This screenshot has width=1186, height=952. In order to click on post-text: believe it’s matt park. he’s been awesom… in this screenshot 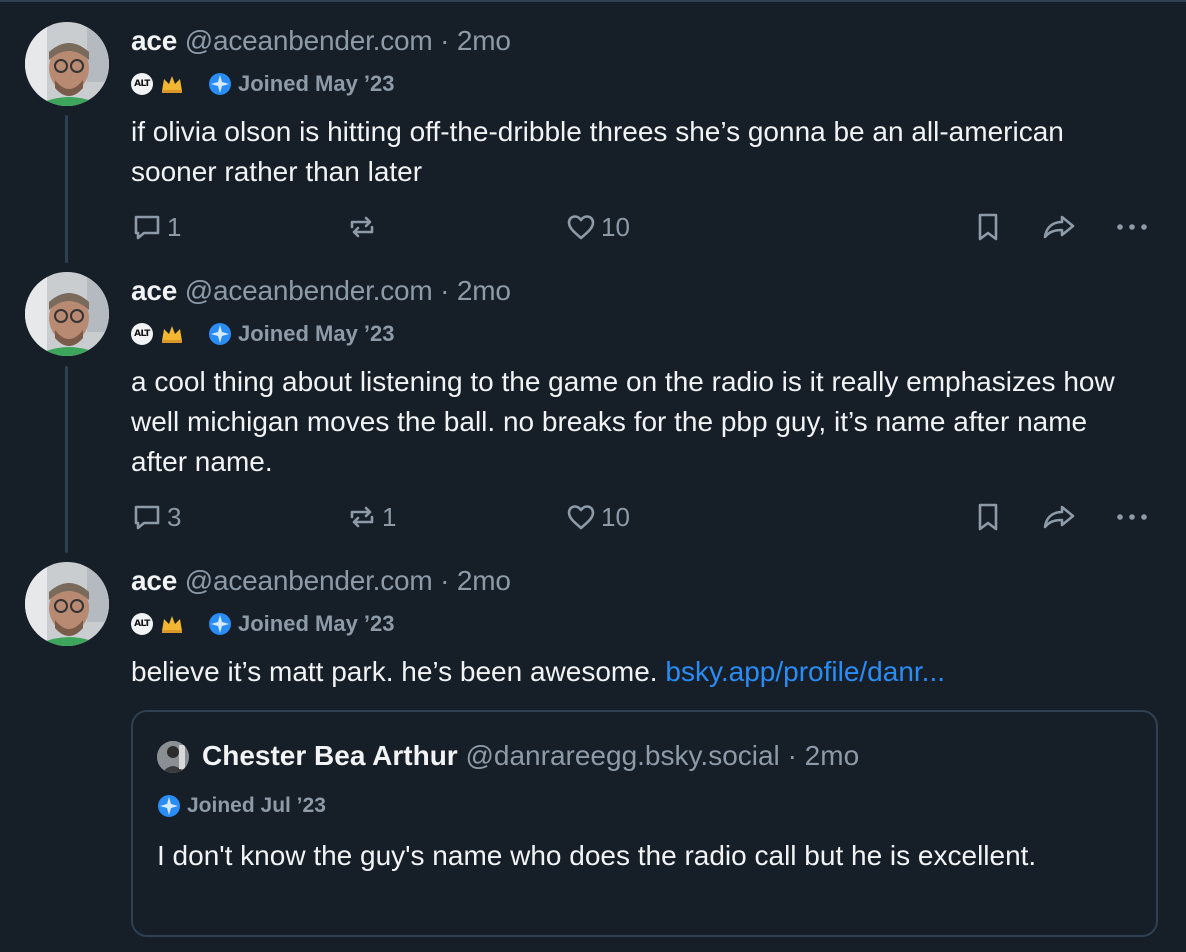, I will do `click(631, 672)`.